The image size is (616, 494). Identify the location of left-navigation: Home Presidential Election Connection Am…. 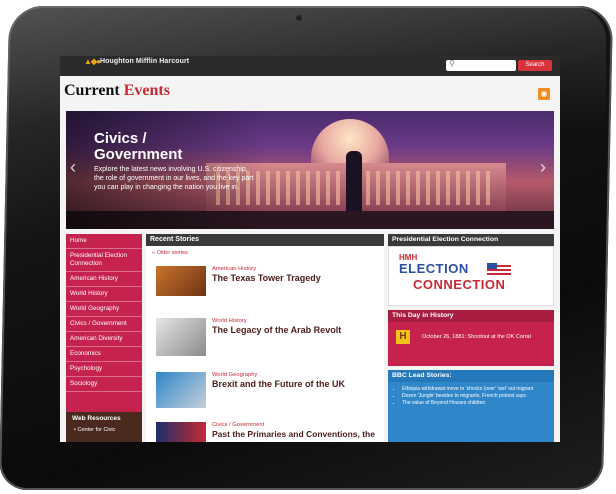
(104, 338).